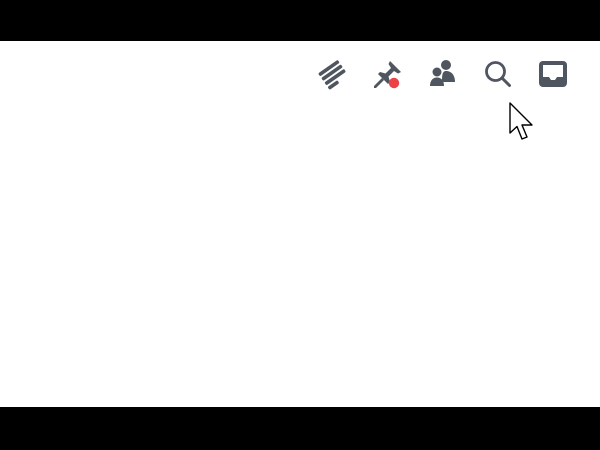 The height and width of the screenshot is (450, 600). I want to click on threads-button, so click(332, 74).